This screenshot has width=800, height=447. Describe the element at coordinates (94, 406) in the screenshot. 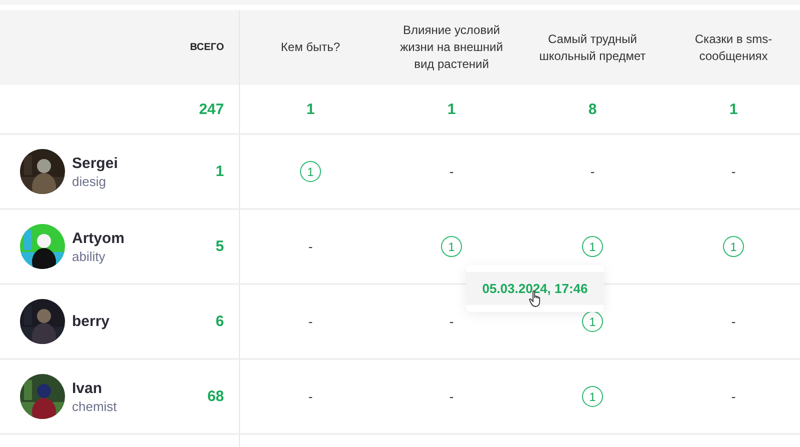

I see `user-login: chemist` at that location.